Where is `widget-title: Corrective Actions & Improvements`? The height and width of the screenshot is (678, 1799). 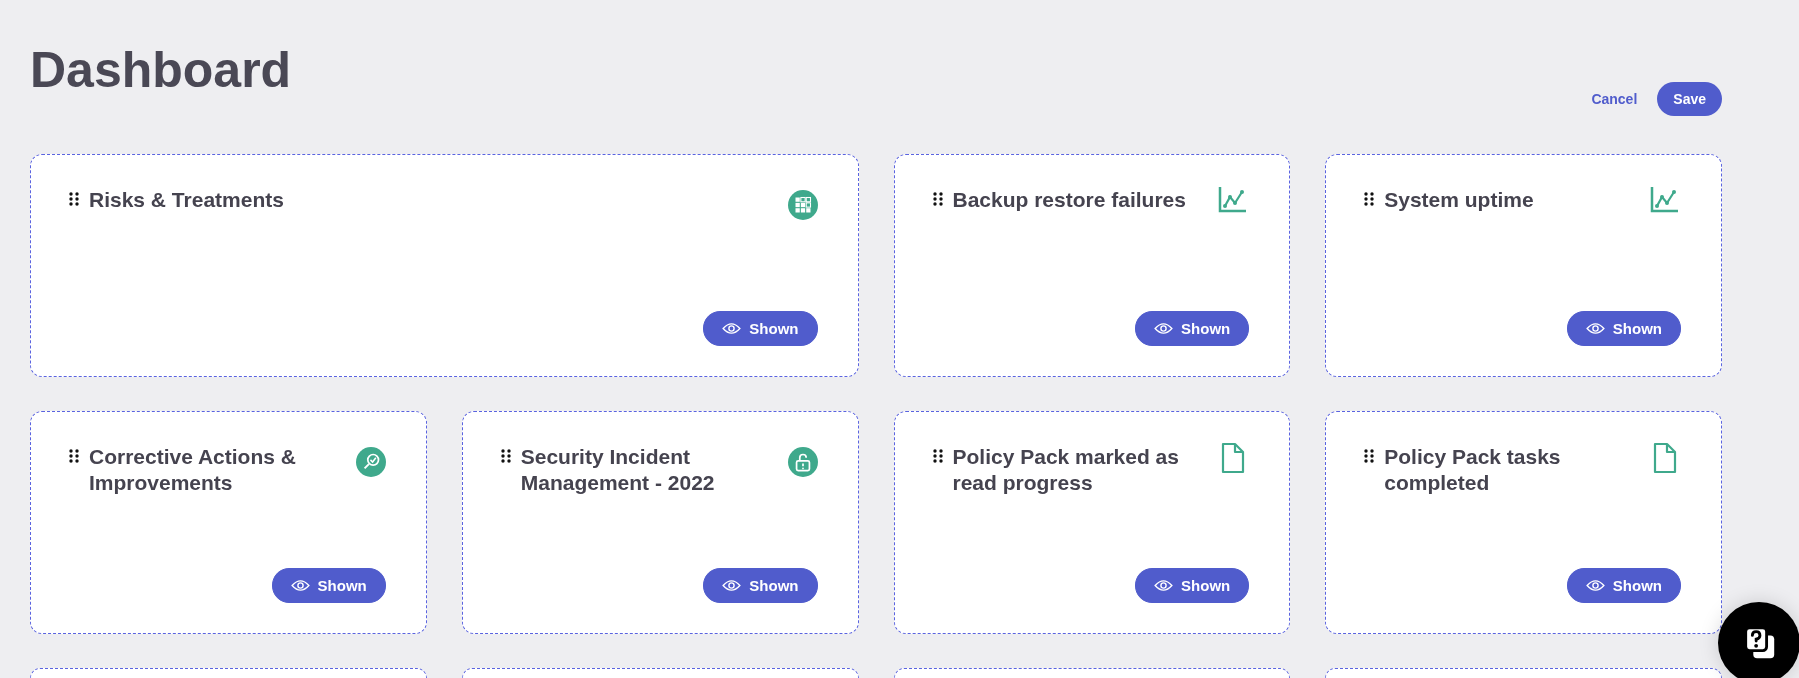 widget-title: Corrective Actions & Improvements is located at coordinates (193, 470).